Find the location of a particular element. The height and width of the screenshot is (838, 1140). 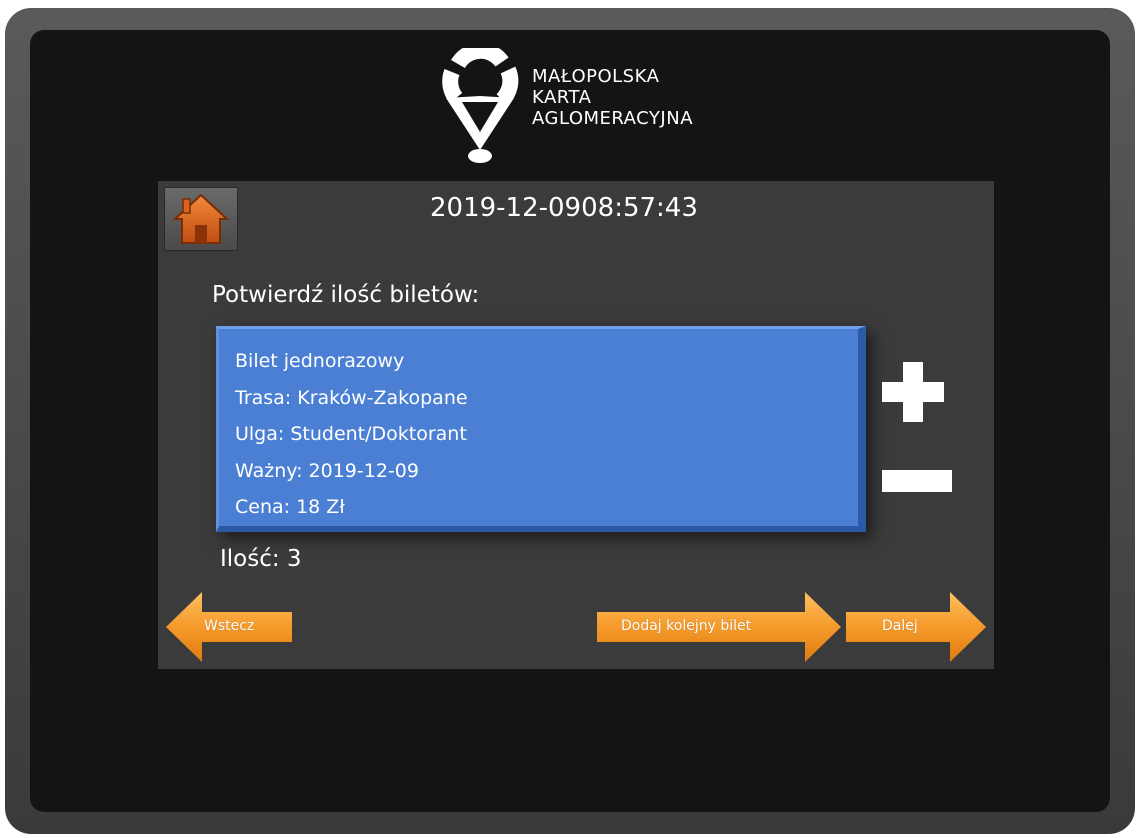

add-another-ticket-label: Dodaj kolejny bilet is located at coordinates (686, 626).